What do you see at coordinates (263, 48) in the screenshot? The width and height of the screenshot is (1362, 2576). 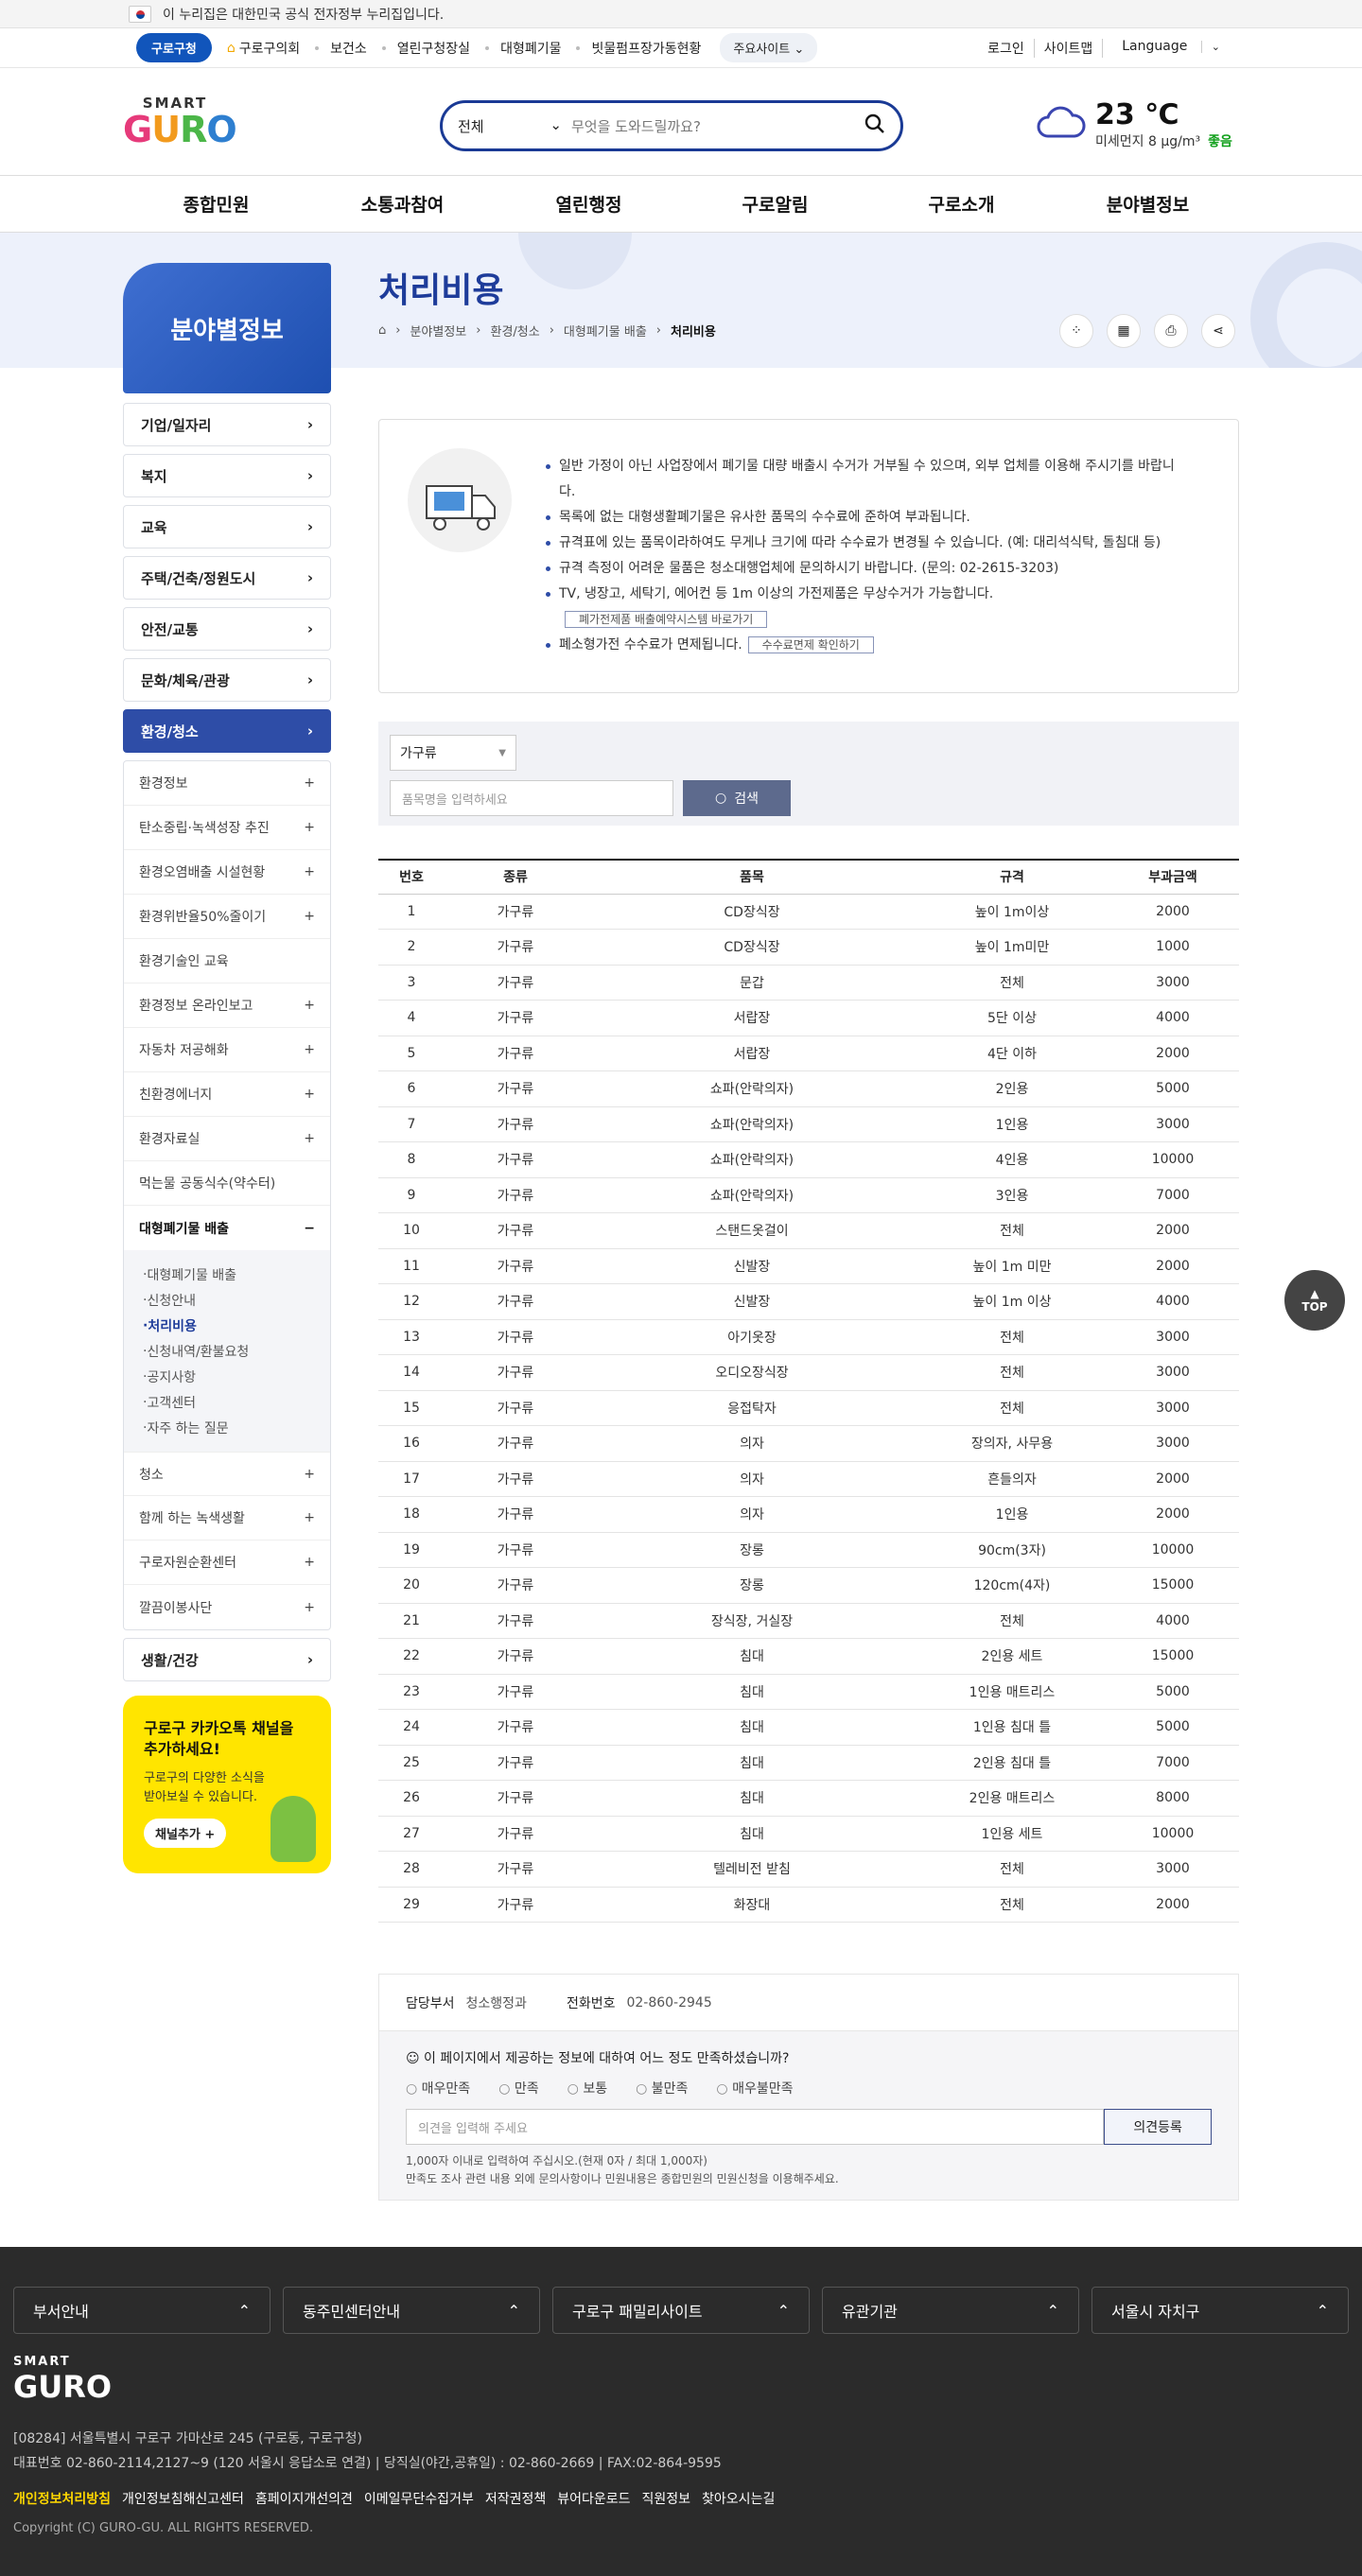 I see `council-link: ⌂ 구로구의회` at bounding box center [263, 48].